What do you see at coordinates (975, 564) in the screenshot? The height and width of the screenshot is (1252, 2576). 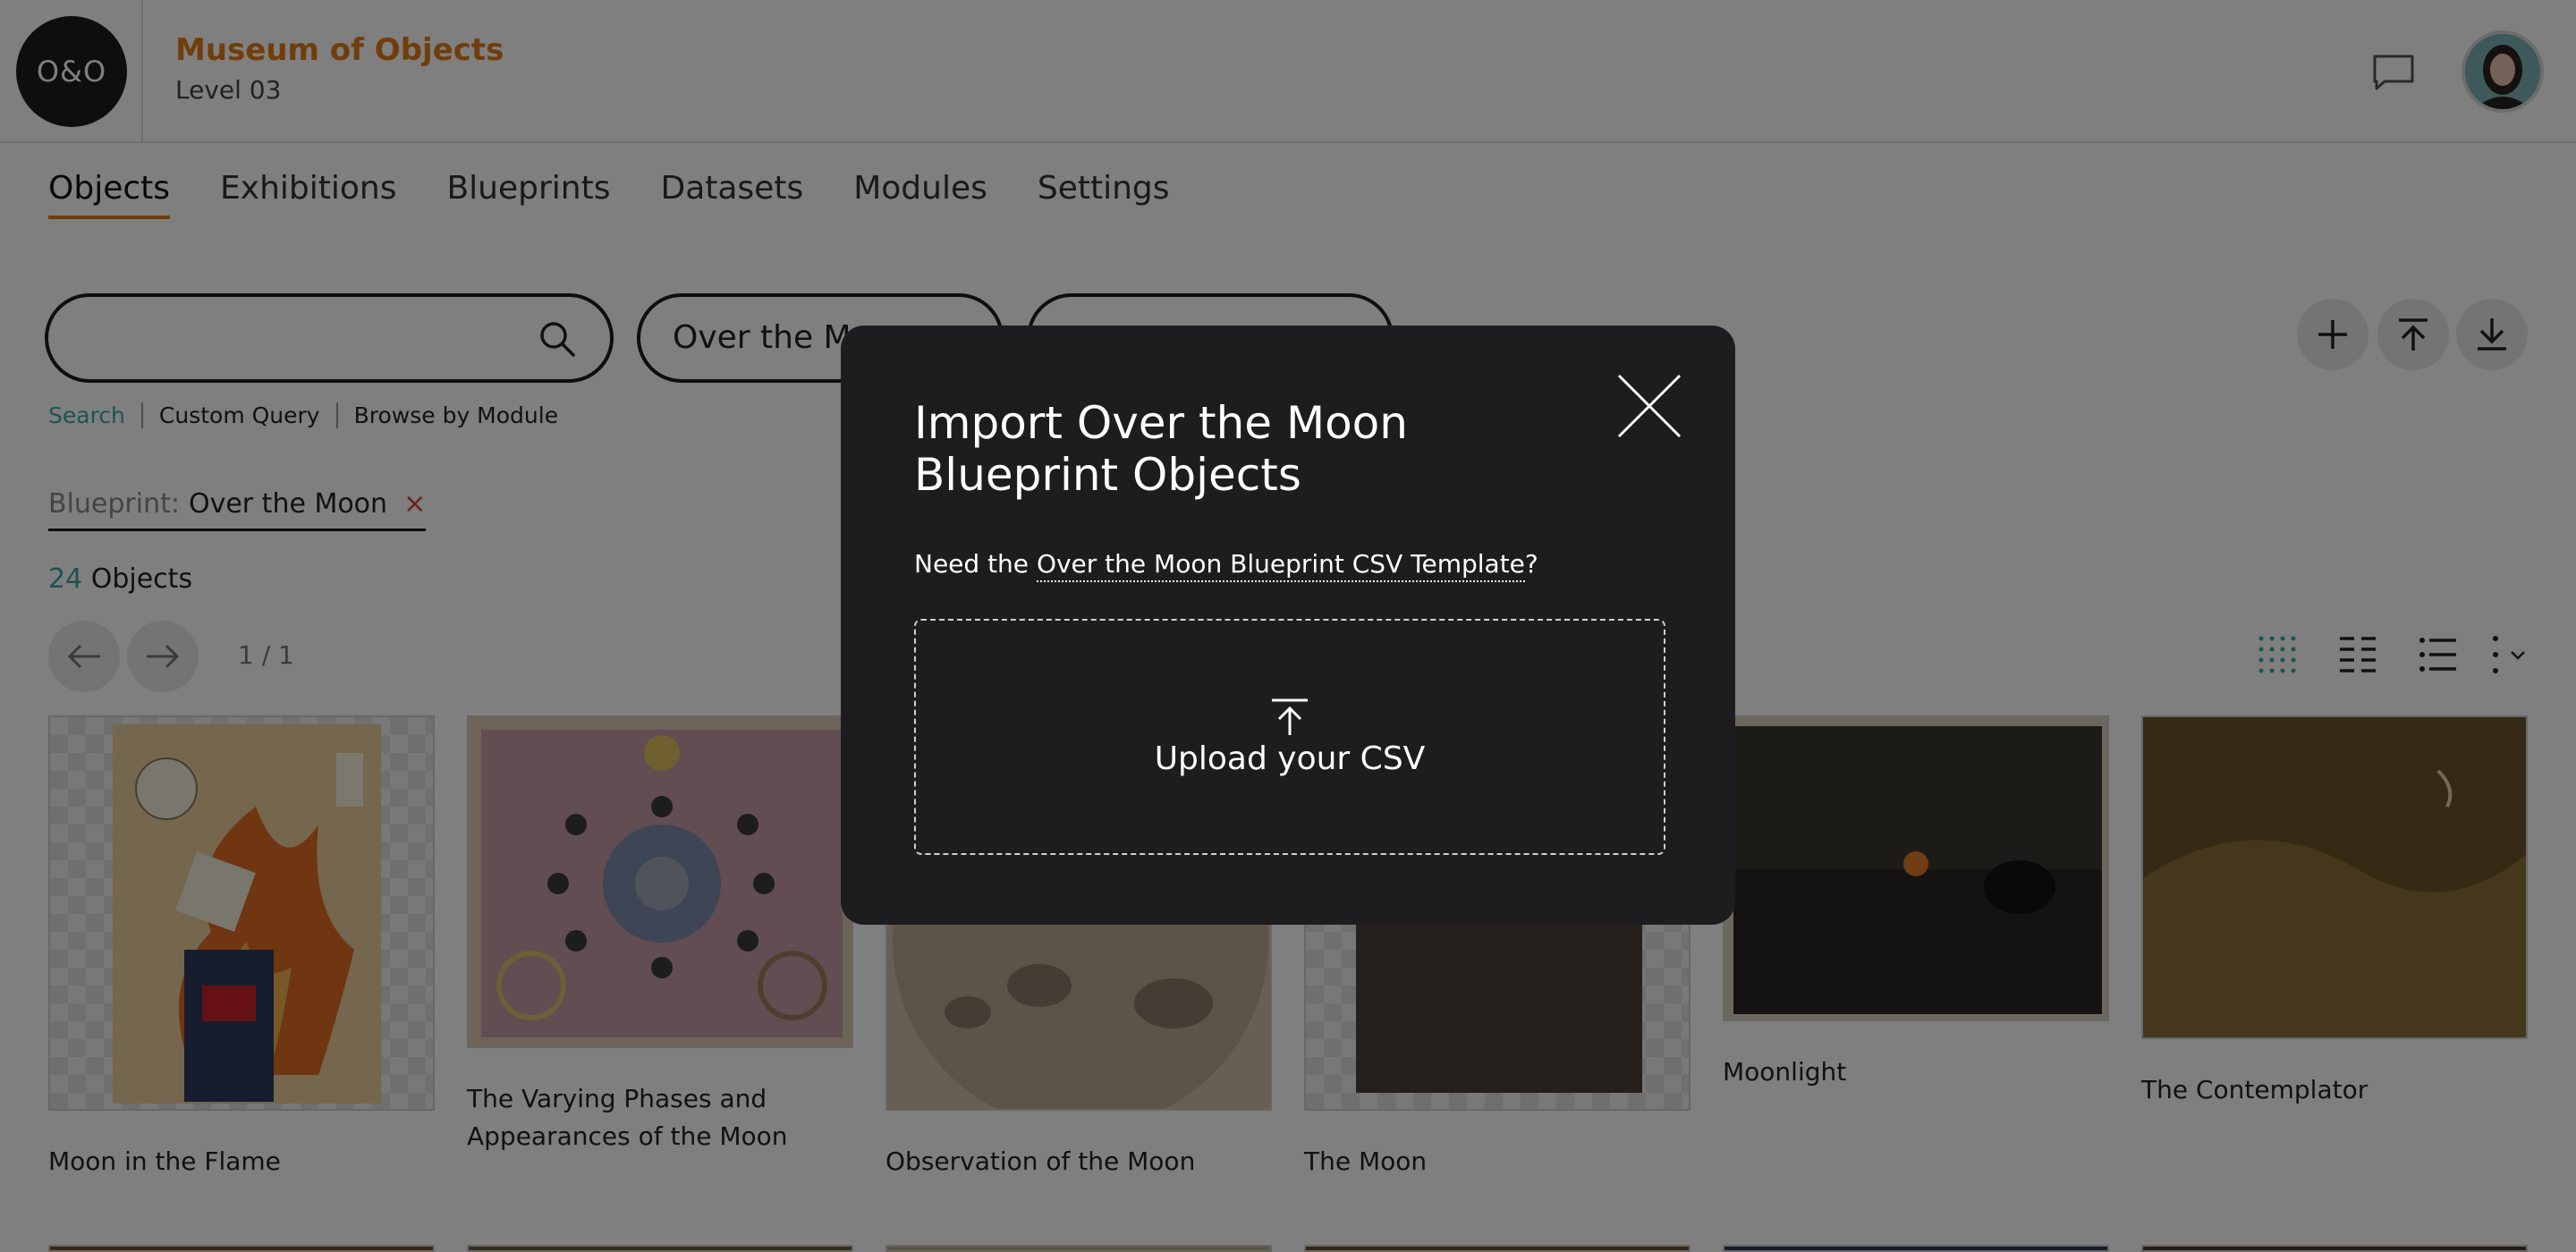 I see `template-hint-prefix: Need the` at bounding box center [975, 564].